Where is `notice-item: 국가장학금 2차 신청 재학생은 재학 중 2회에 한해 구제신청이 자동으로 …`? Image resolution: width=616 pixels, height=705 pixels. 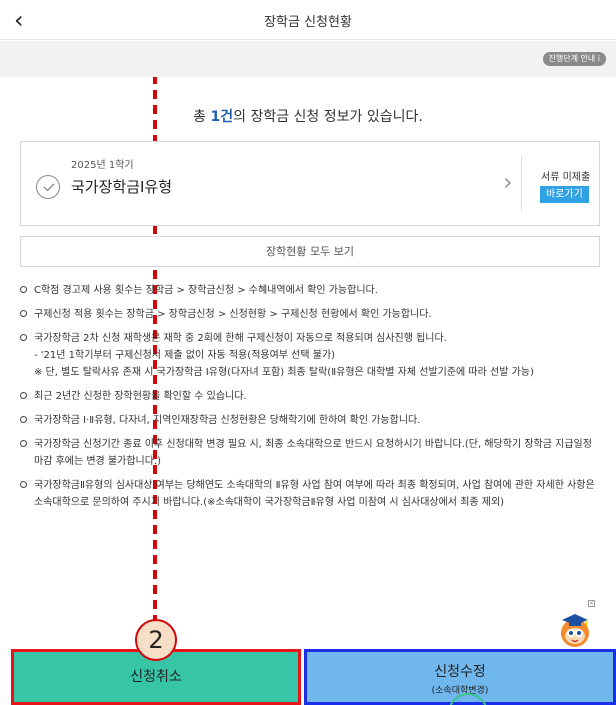
notice-item: 국가장학금 2차 신청 재학생은 재학 중 2회에 한해 구제신청이 자동으로 … is located at coordinates (311, 355).